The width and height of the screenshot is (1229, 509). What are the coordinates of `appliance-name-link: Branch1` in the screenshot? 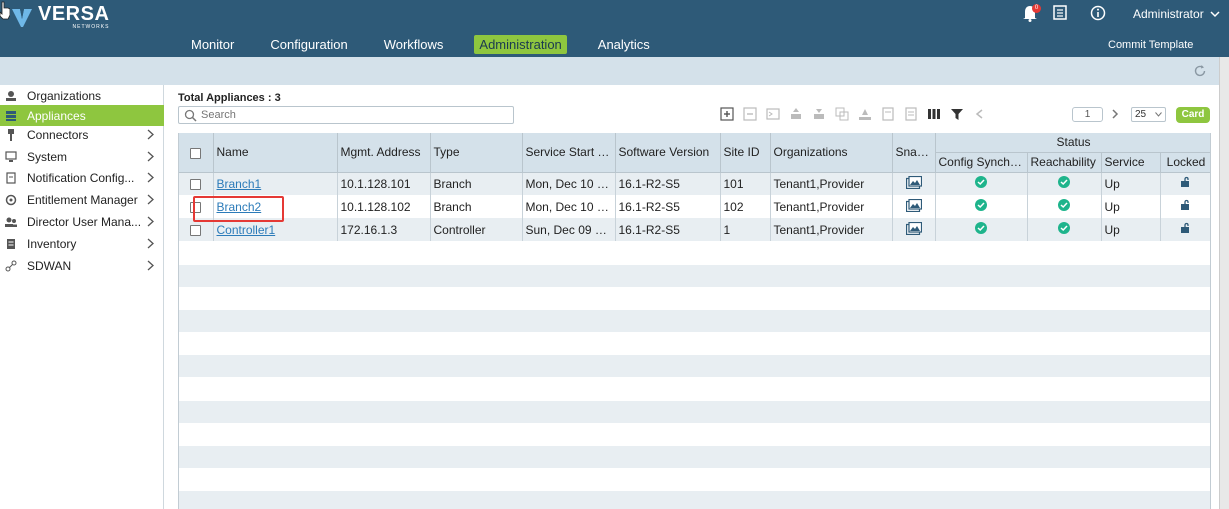 It's located at (239, 184).